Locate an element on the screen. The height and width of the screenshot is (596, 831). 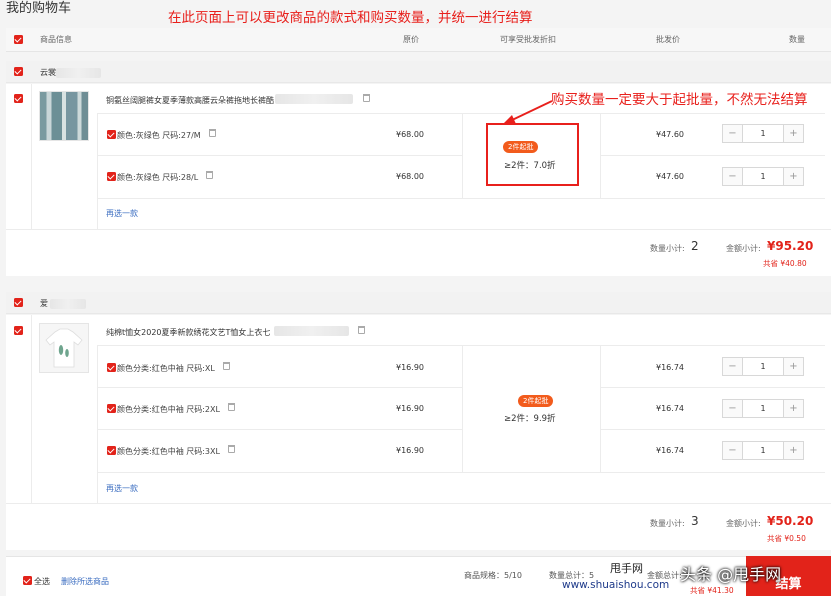
watermark-brand: 甩手网 is located at coordinates (626, 568).